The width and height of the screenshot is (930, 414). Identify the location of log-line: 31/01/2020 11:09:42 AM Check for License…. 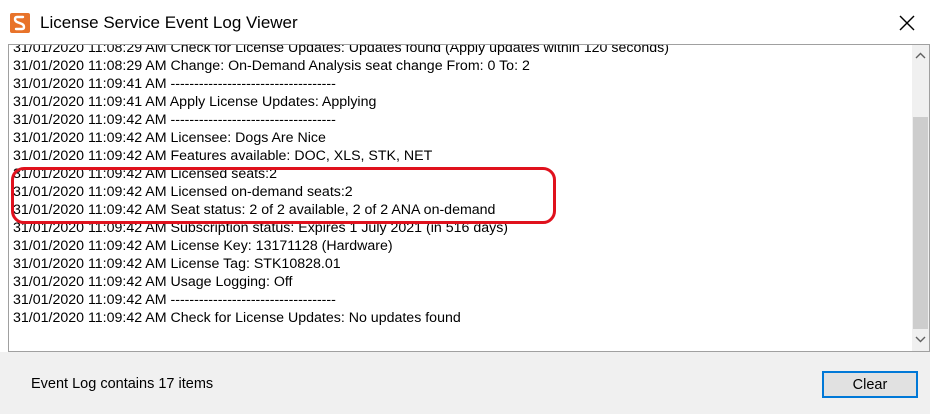
(460, 318).